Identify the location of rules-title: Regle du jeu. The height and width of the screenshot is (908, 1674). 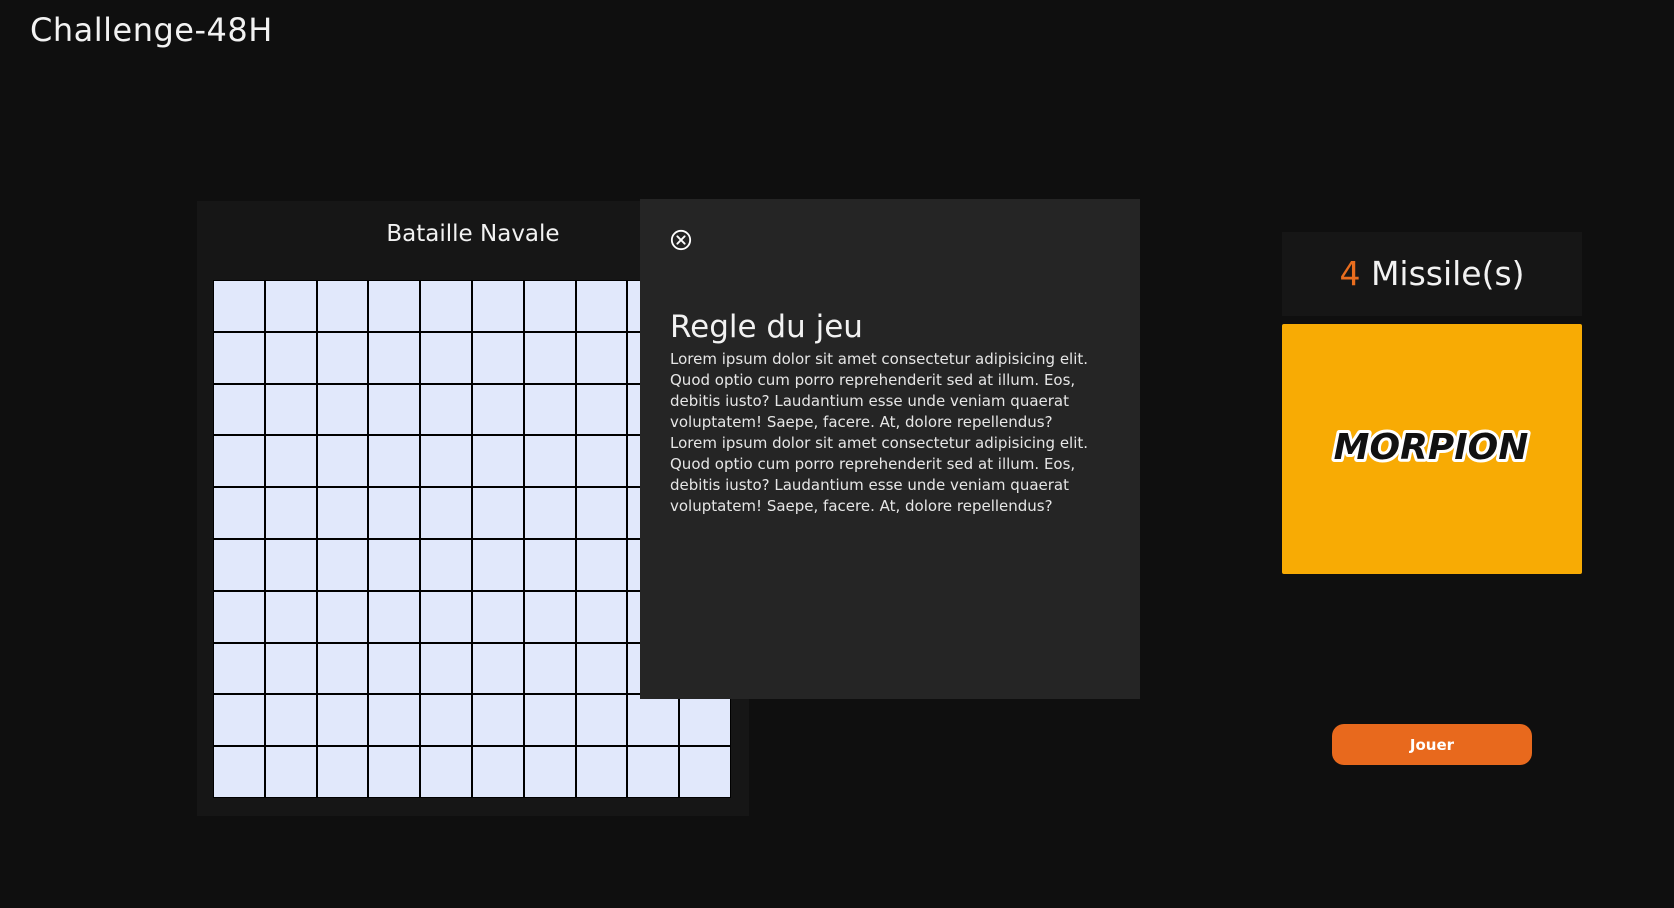
(766, 327).